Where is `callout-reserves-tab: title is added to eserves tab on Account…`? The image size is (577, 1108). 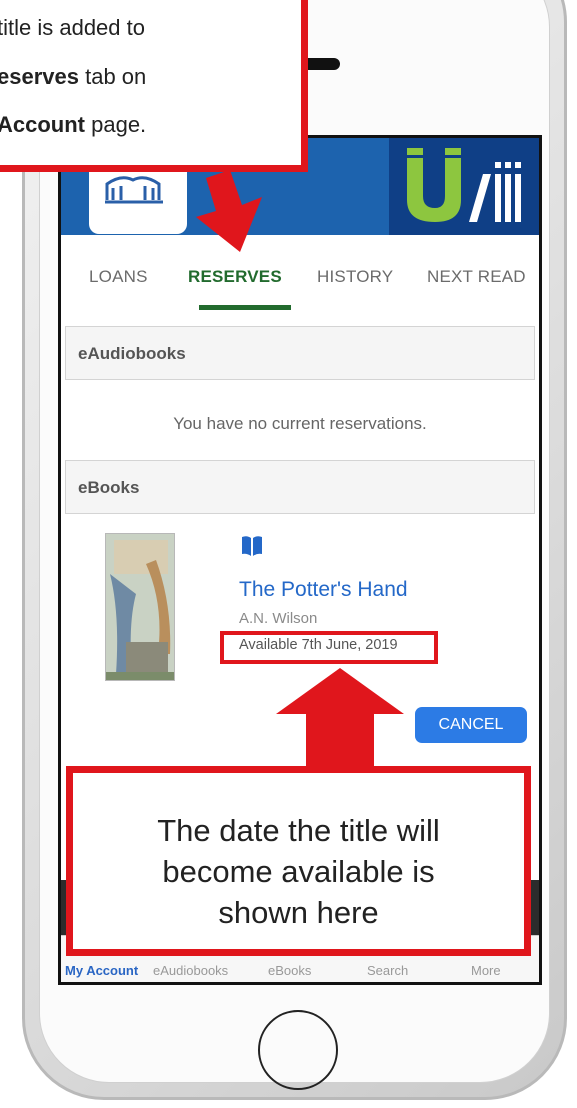
callout-reserves-tab: title is added to eserves tab on Account… is located at coordinates (154, 86).